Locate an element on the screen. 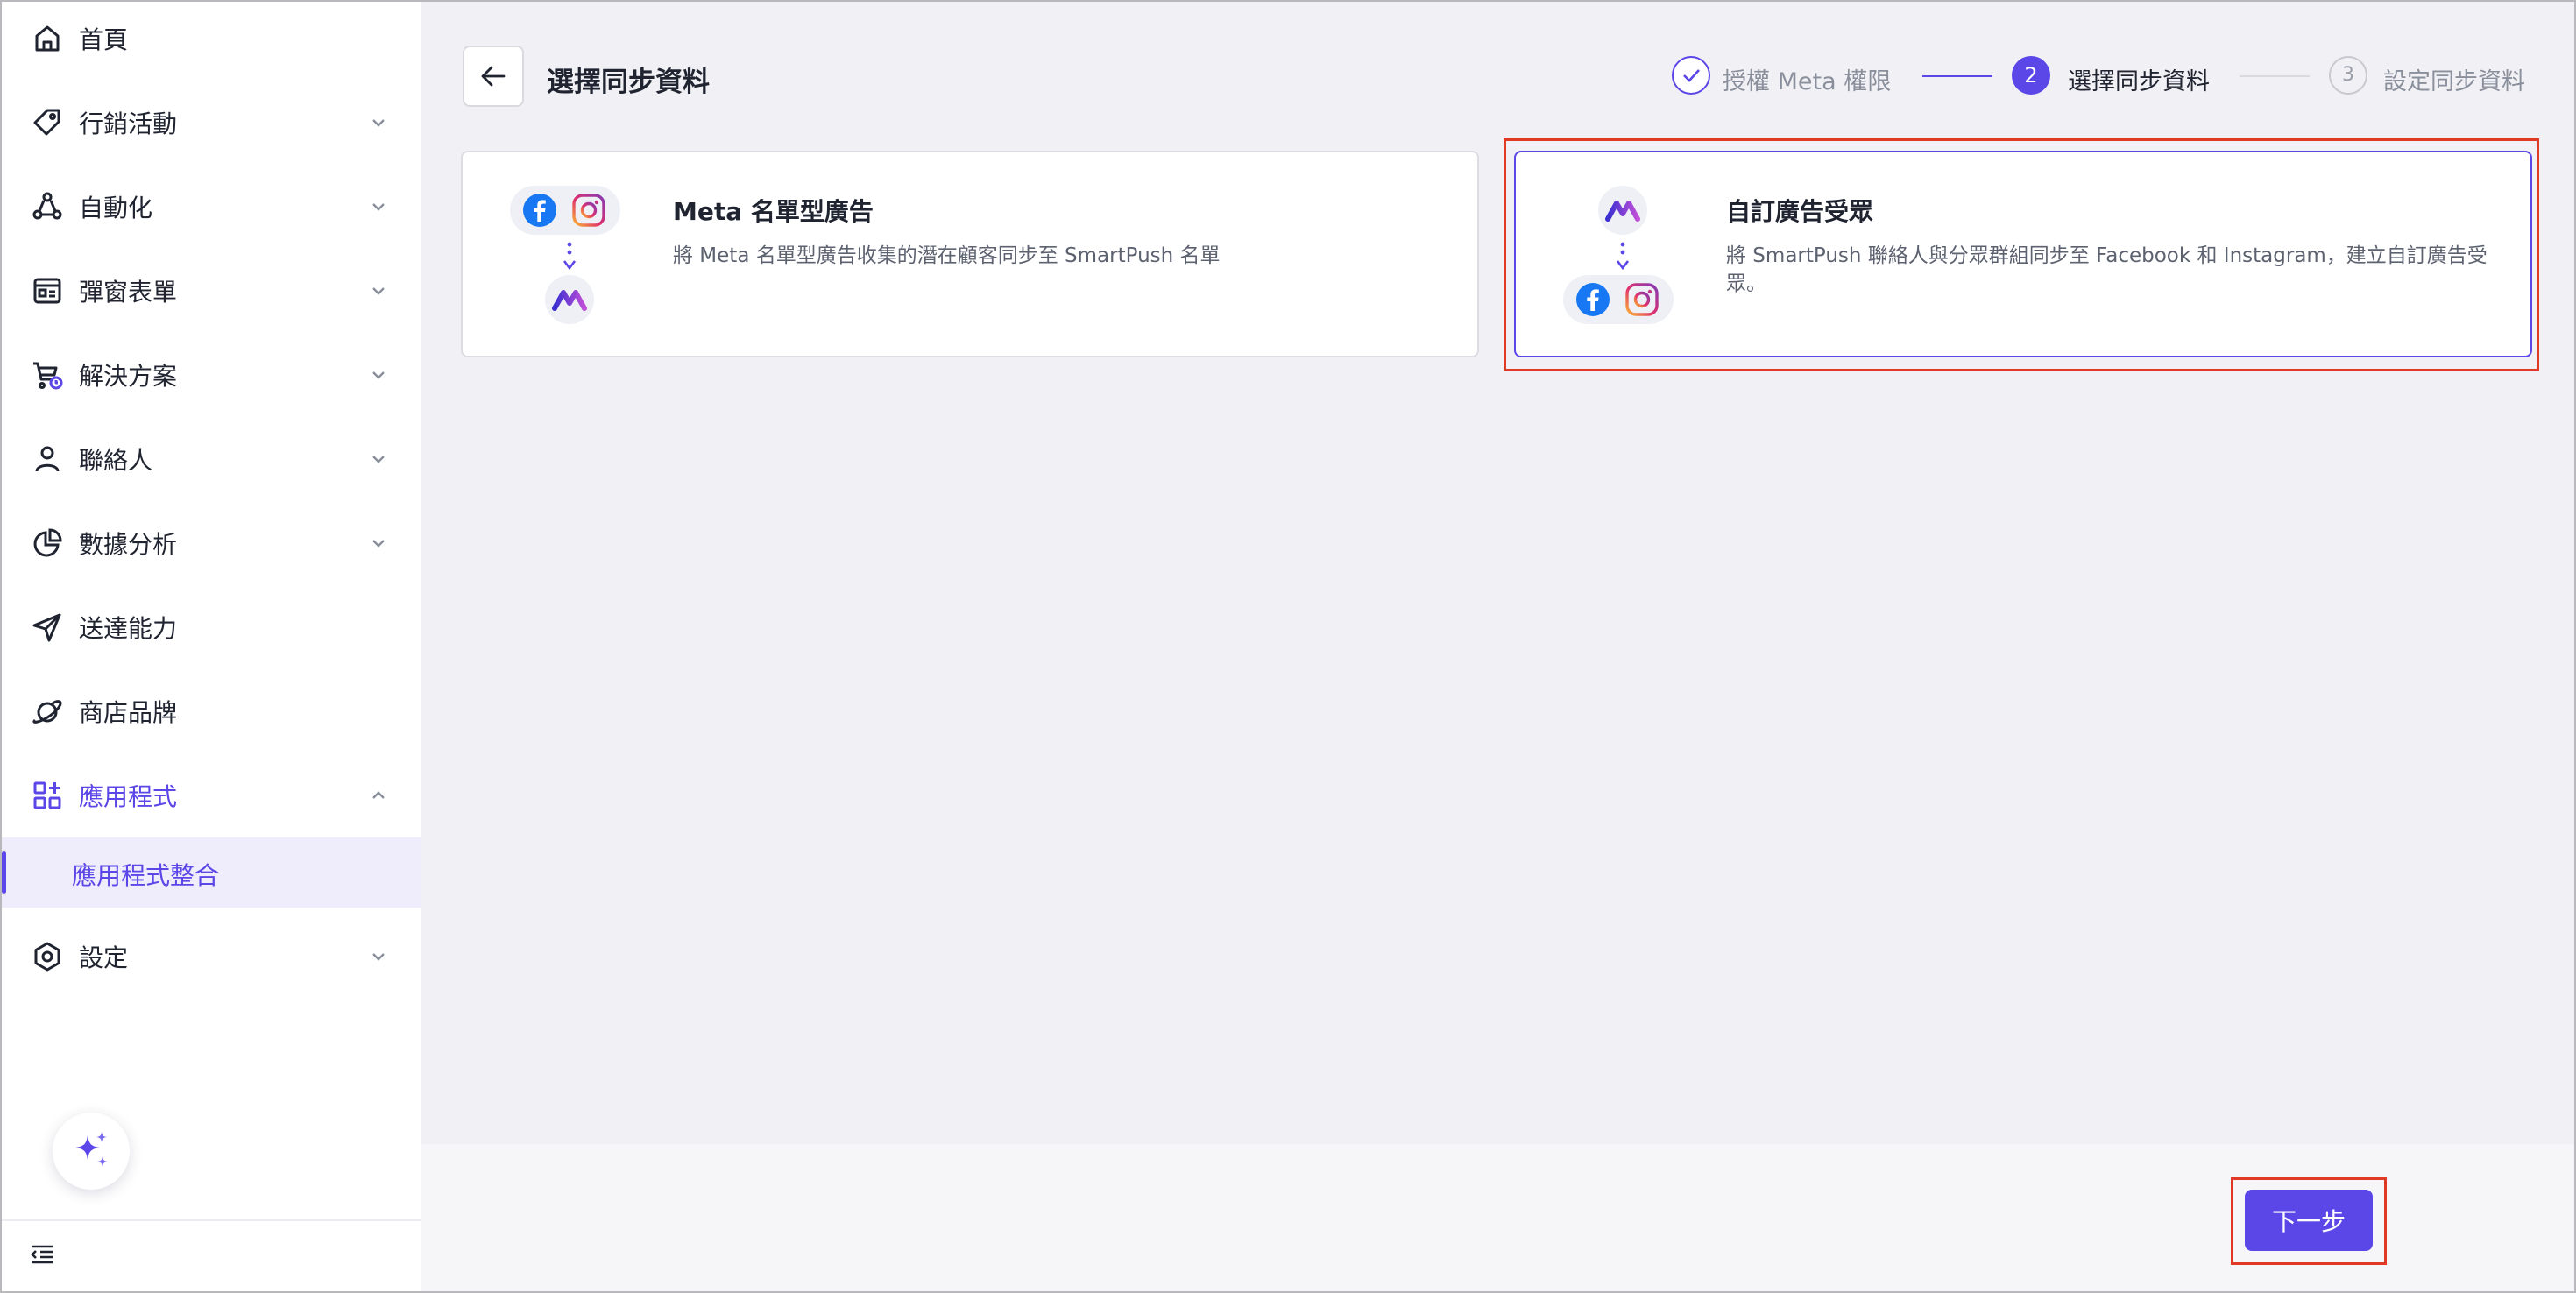  automation-icon is located at coordinates (47, 206).